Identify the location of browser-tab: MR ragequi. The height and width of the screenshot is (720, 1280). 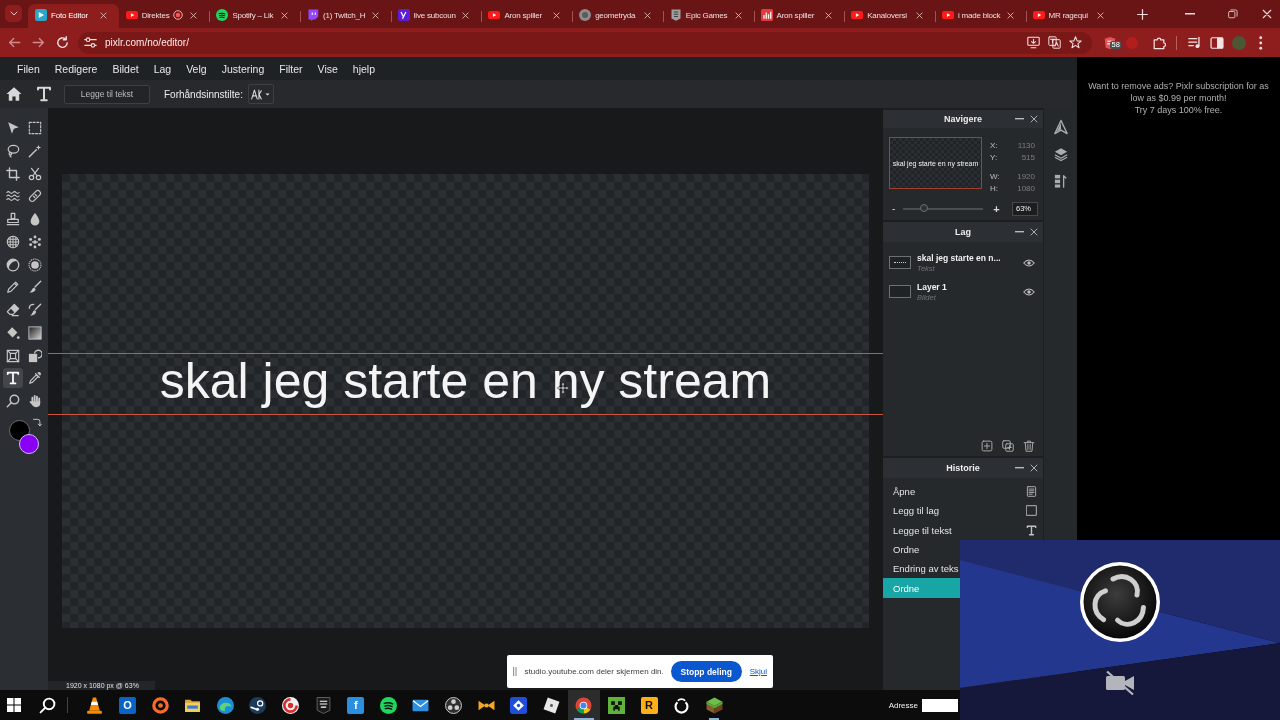
(1071, 16).